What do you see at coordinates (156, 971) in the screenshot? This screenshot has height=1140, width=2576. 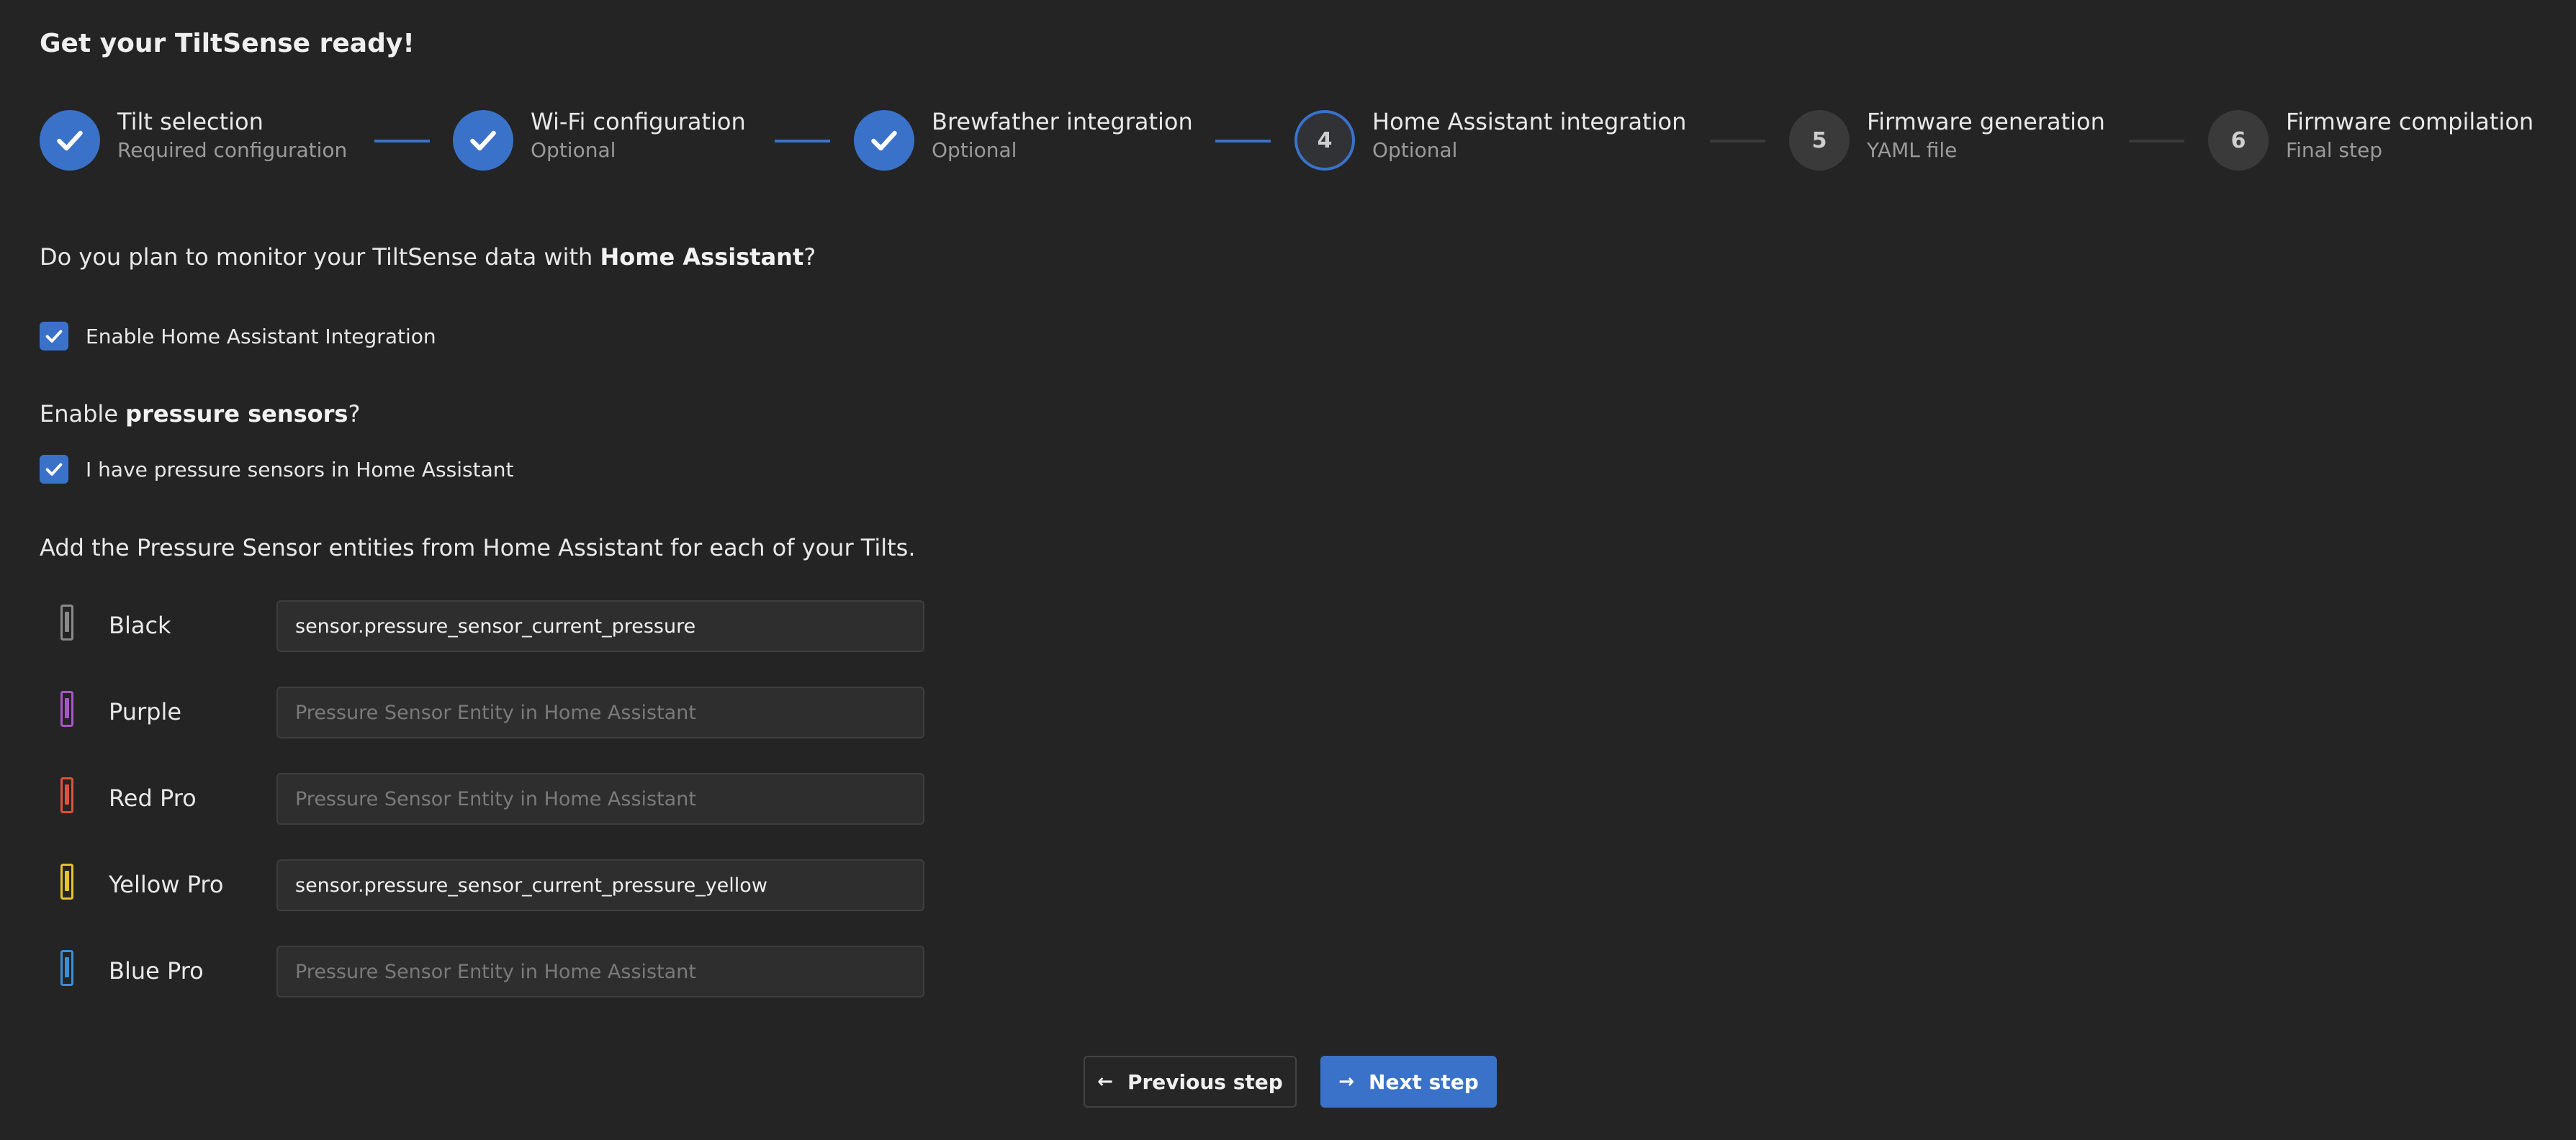 I see `tilt-name: Blue Pro` at bounding box center [156, 971].